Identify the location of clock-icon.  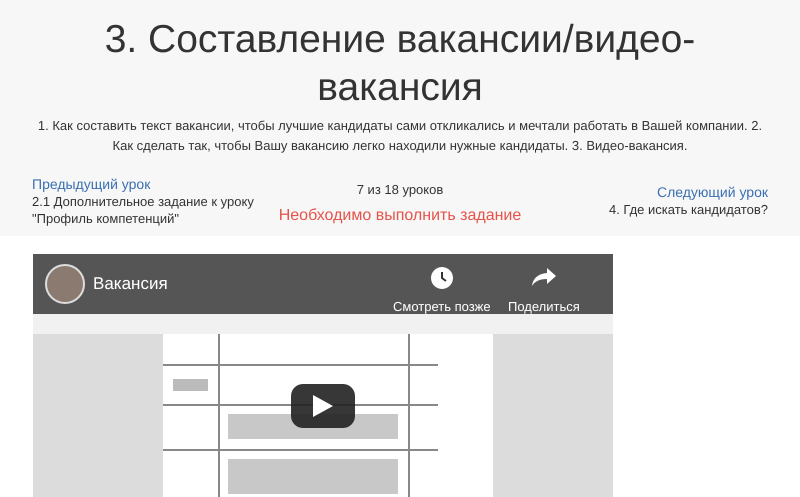
(442, 278).